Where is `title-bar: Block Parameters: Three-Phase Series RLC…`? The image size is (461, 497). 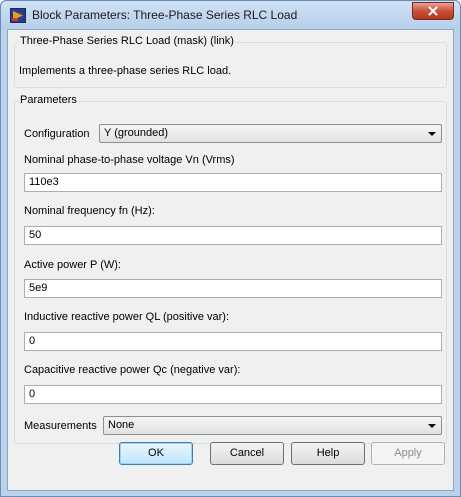
title-bar: Block Parameters: Three-Phase Series RLC… is located at coordinates (230, 15).